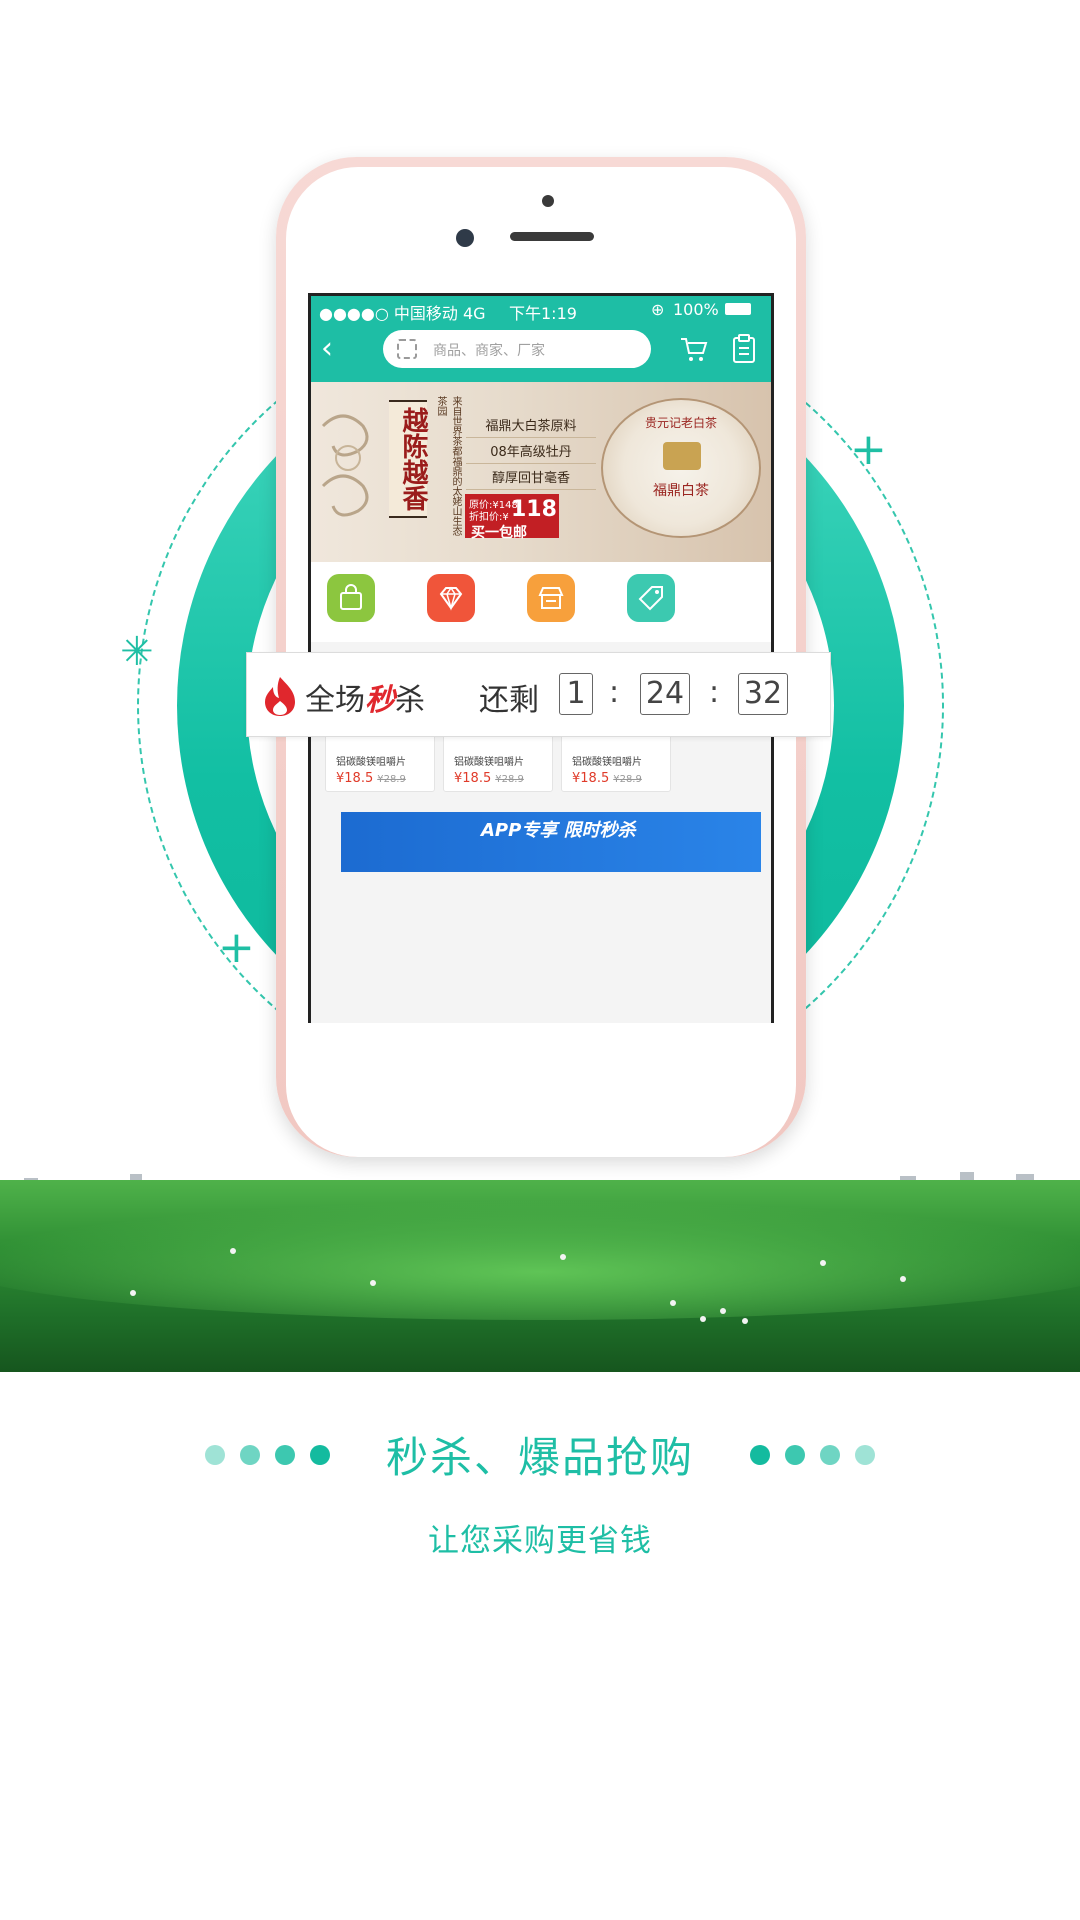 Image resolution: width=1080 pixels, height=1920 pixels. Describe the element at coordinates (681, 491) in the screenshot. I see `tea-cake-center-text: 福鼎白茶` at that location.